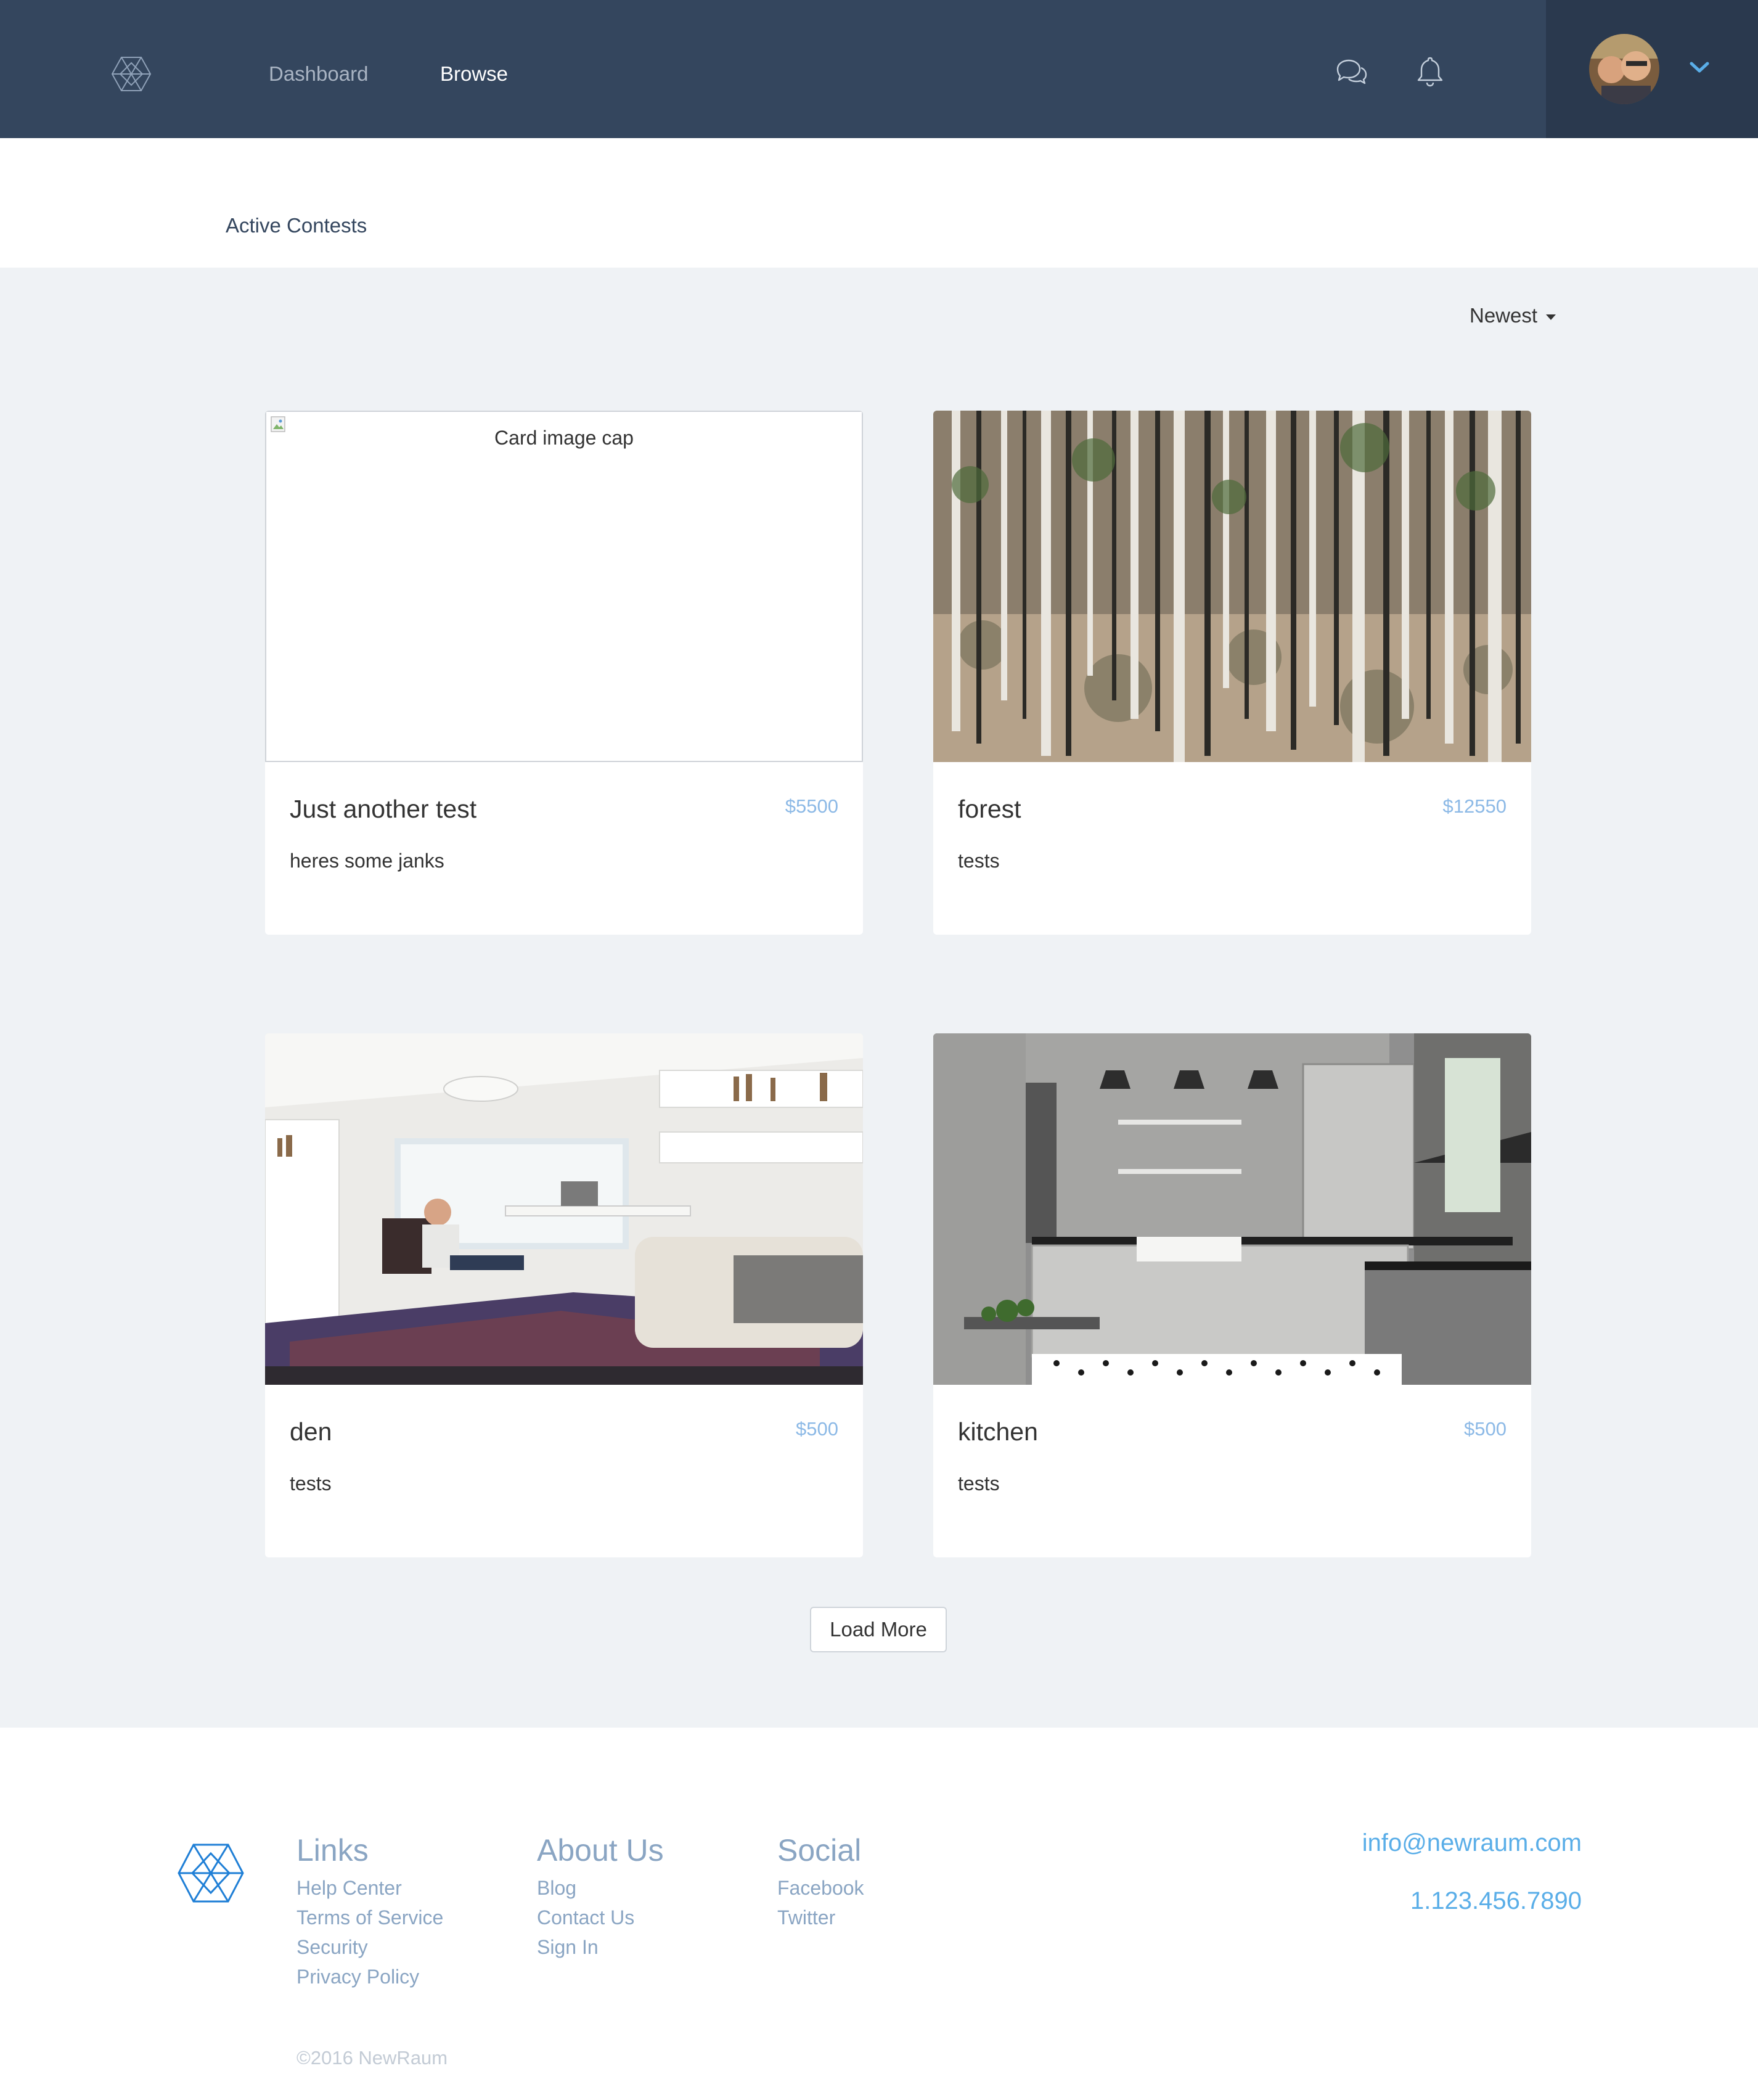 This screenshot has width=1758, height=2100. What do you see at coordinates (367, 861) in the screenshot?
I see `card-description: heres some janks` at bounding box center [367, 861].